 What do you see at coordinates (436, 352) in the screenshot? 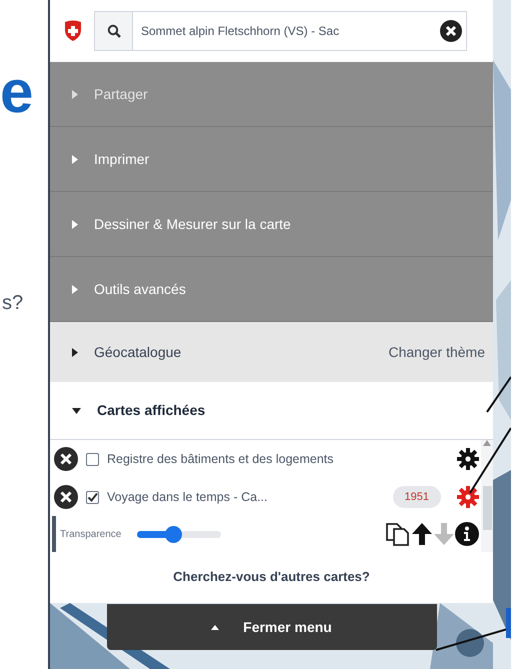
I see `change-theme-link: Changer thème` at bounding box center [436, 352].